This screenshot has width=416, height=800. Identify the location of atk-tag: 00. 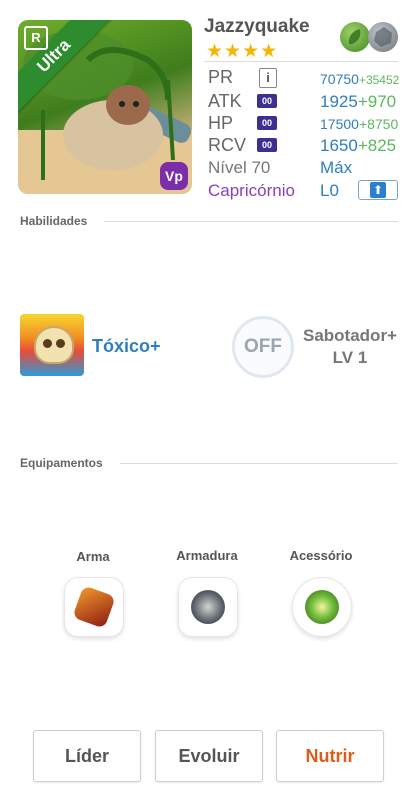
(267, 101).